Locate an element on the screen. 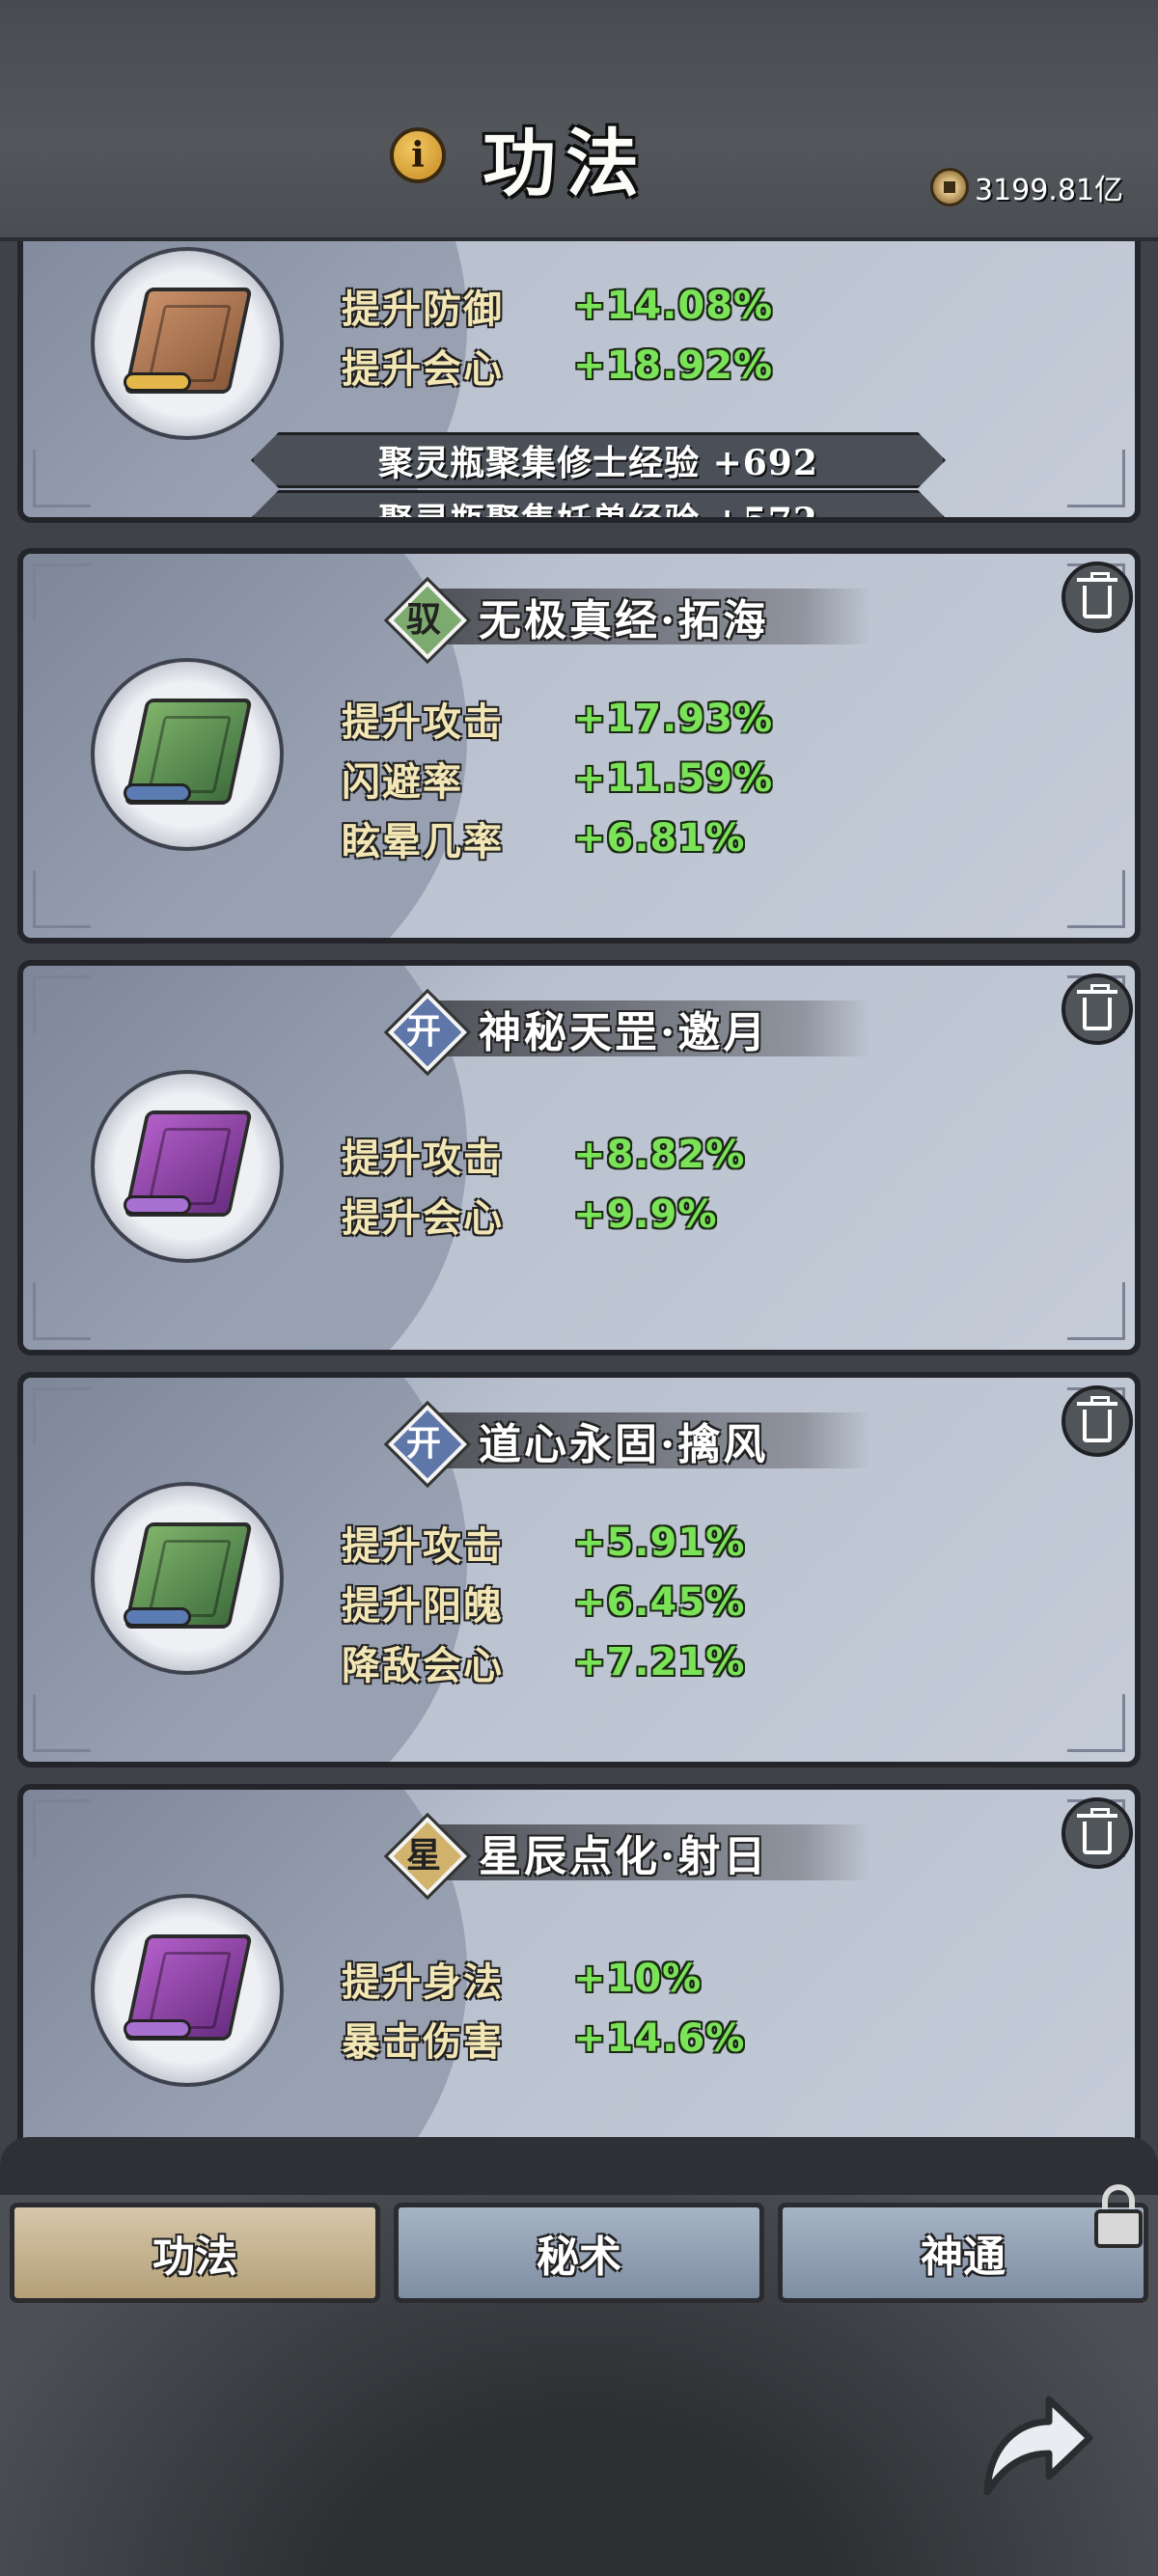 This screenshot has width=1158, height=2576. skill-stats: 提升攻击 +8.82% 提升会心 +9.9% is located at coordinates (543, 1185).